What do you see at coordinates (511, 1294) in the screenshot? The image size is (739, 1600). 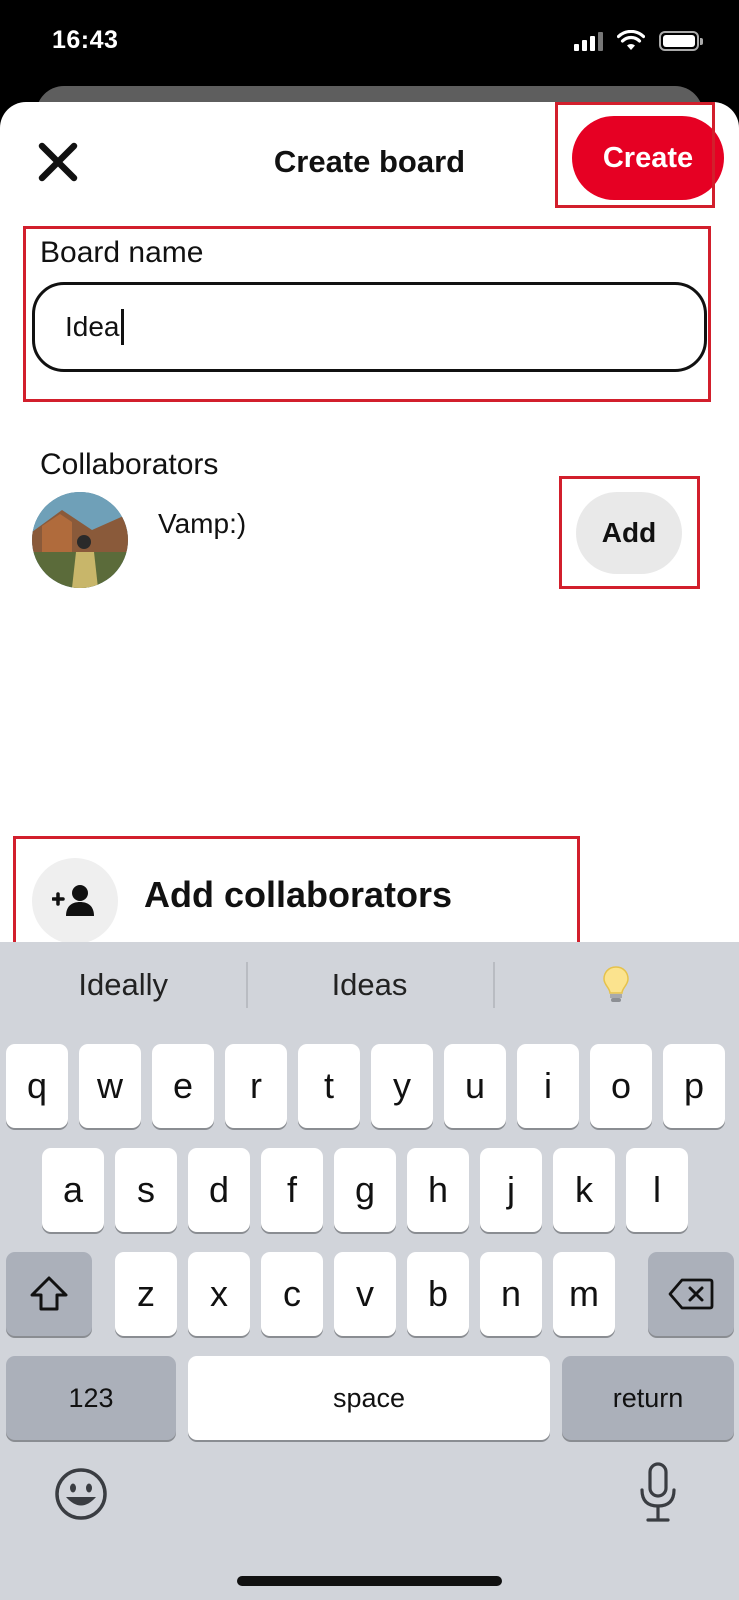 I see `key-n: n` at bounding box center [511, 1294].